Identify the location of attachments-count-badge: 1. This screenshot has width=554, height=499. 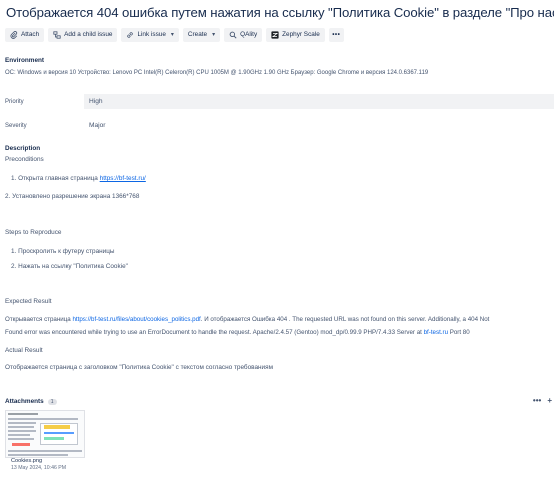
(52, 401).